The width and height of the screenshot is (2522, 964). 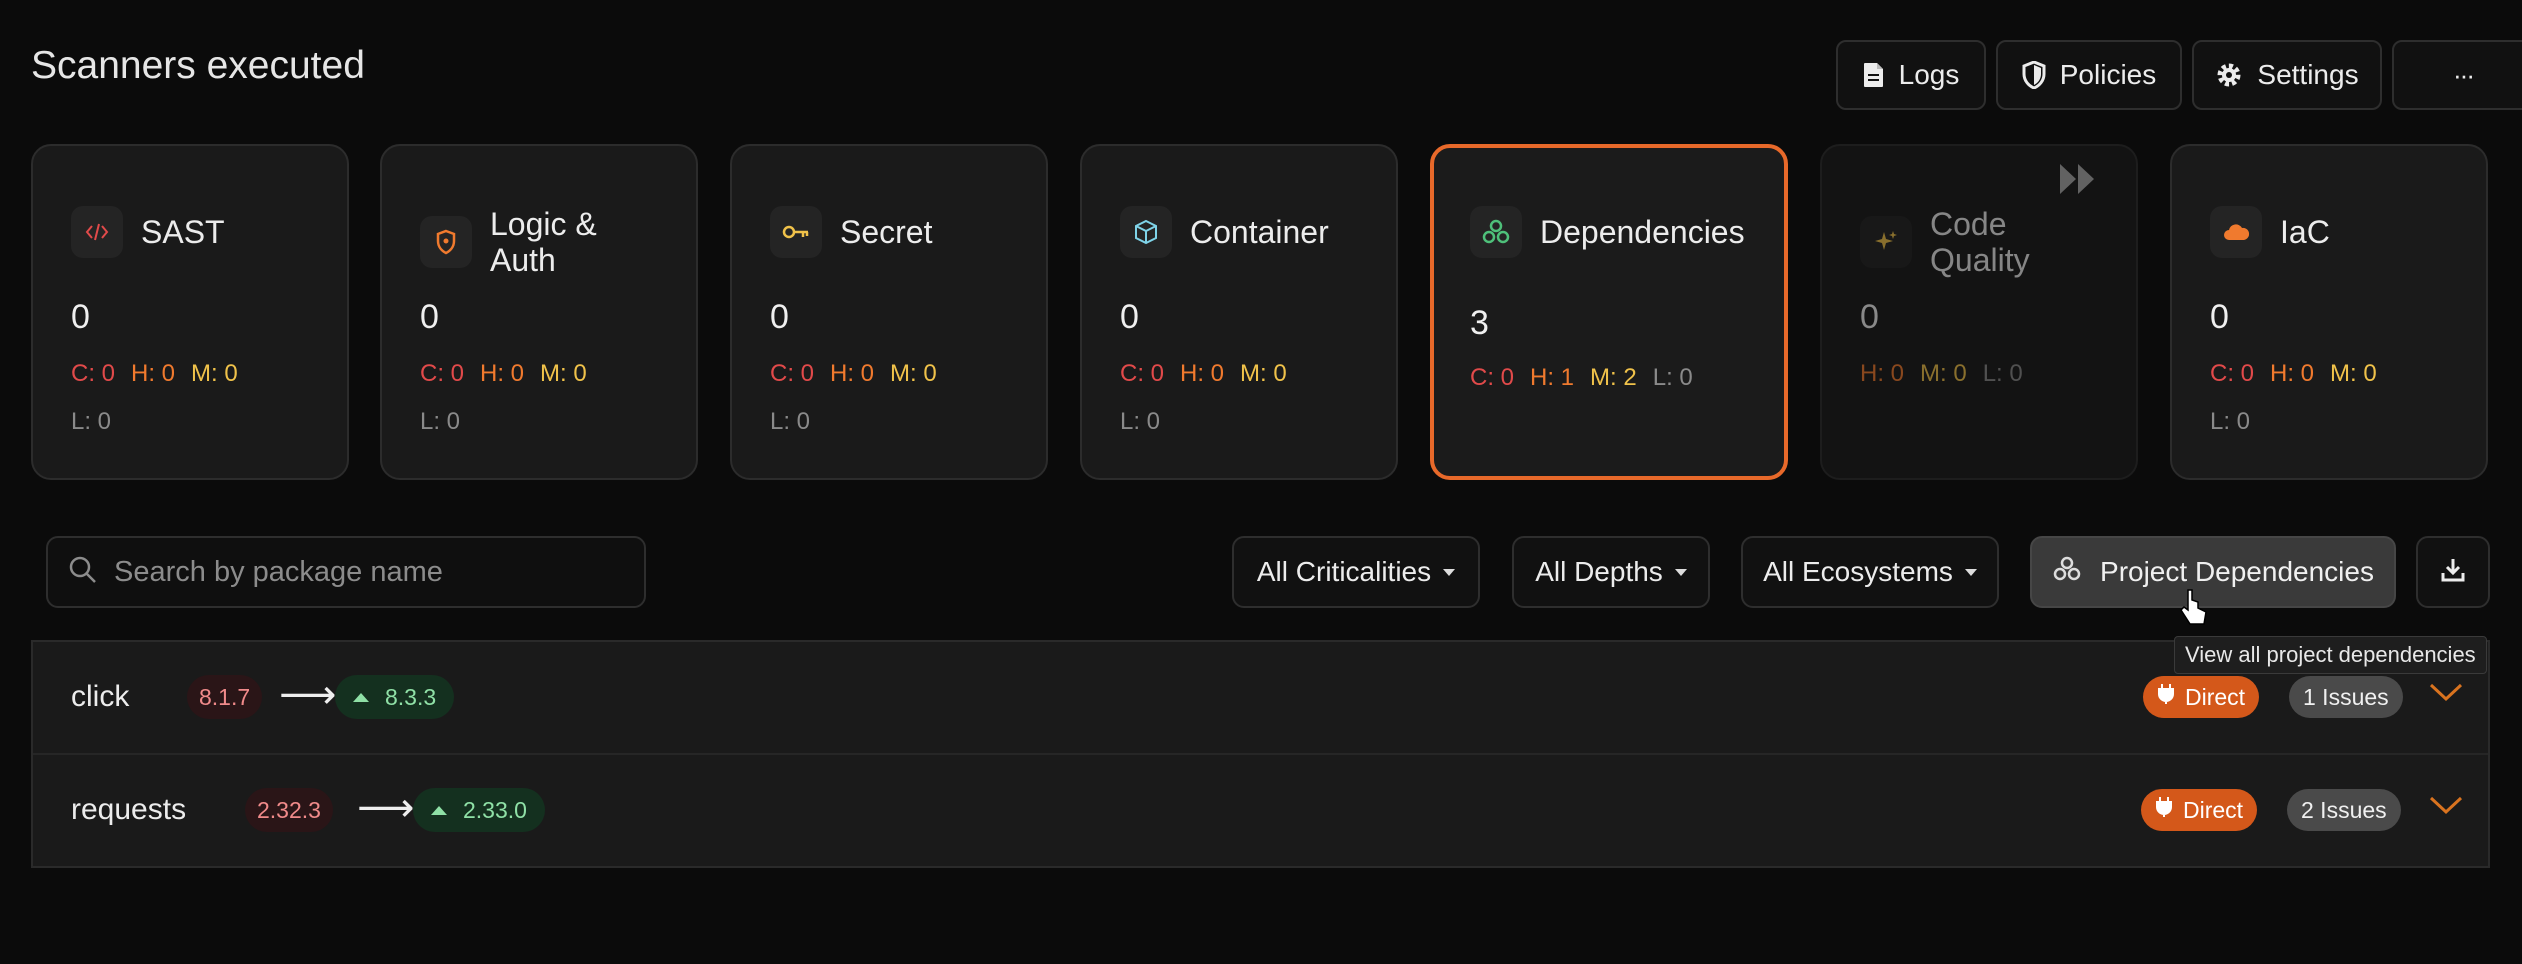 I want to click on arrow-up-icon, so click(x=439, y=810).